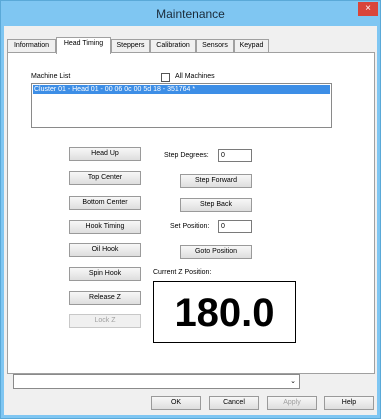 The image size is (381, 419). What do you see at coordinates (216, 205) in the screenshot?
I see `step-back-button: Step Back` at bounding box center [216, 205].